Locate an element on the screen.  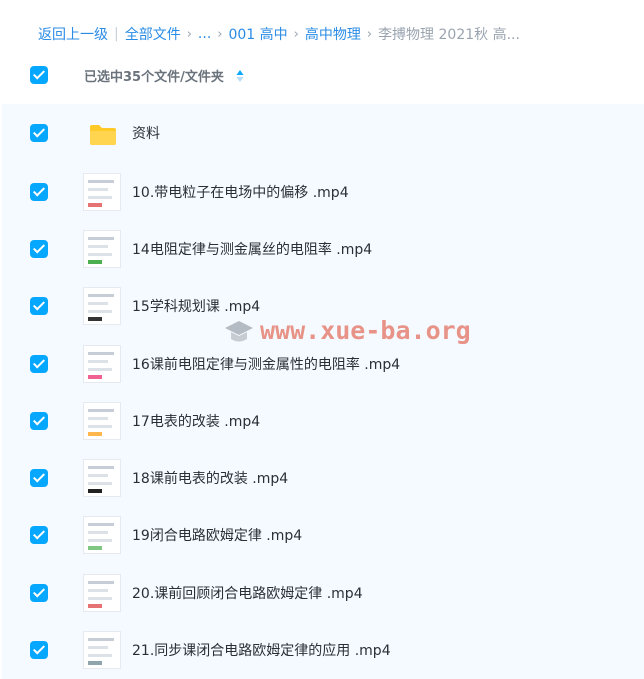
list-item: 19闭合电路欧姆定律 .mp4 is located at coordinates (323, 534).